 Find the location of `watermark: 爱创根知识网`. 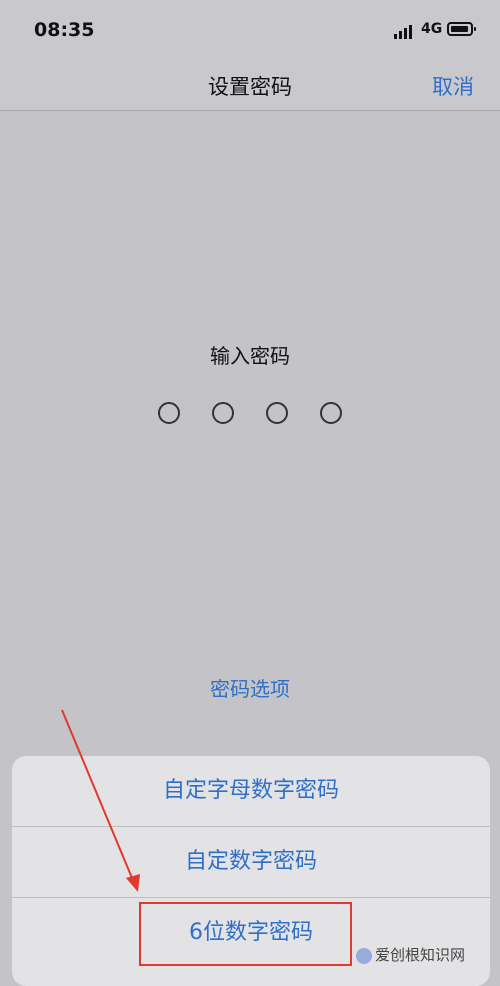

watermark: 爱创根知识网 is located at coordinates (410, 954).